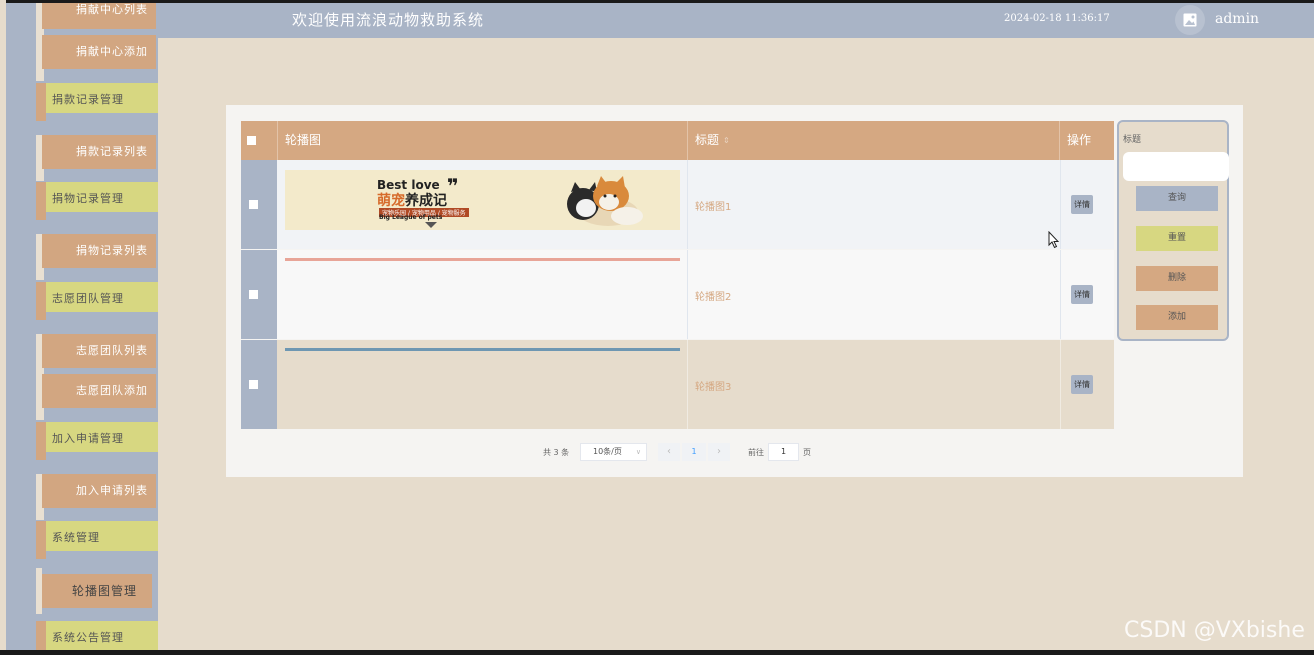 Image resolution: width=1314 pixels, height=655 pixels. Describe the element at coordinates (388, 20) in the screenshot. I see `site-title: 欢迎使用流浪动物救助系统` at that location.